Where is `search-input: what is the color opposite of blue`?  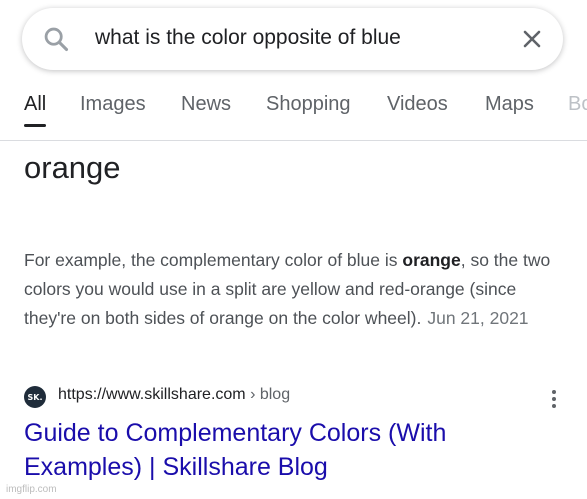 search-input: what is the color opposite of blue is located at coordinates (248, 38).